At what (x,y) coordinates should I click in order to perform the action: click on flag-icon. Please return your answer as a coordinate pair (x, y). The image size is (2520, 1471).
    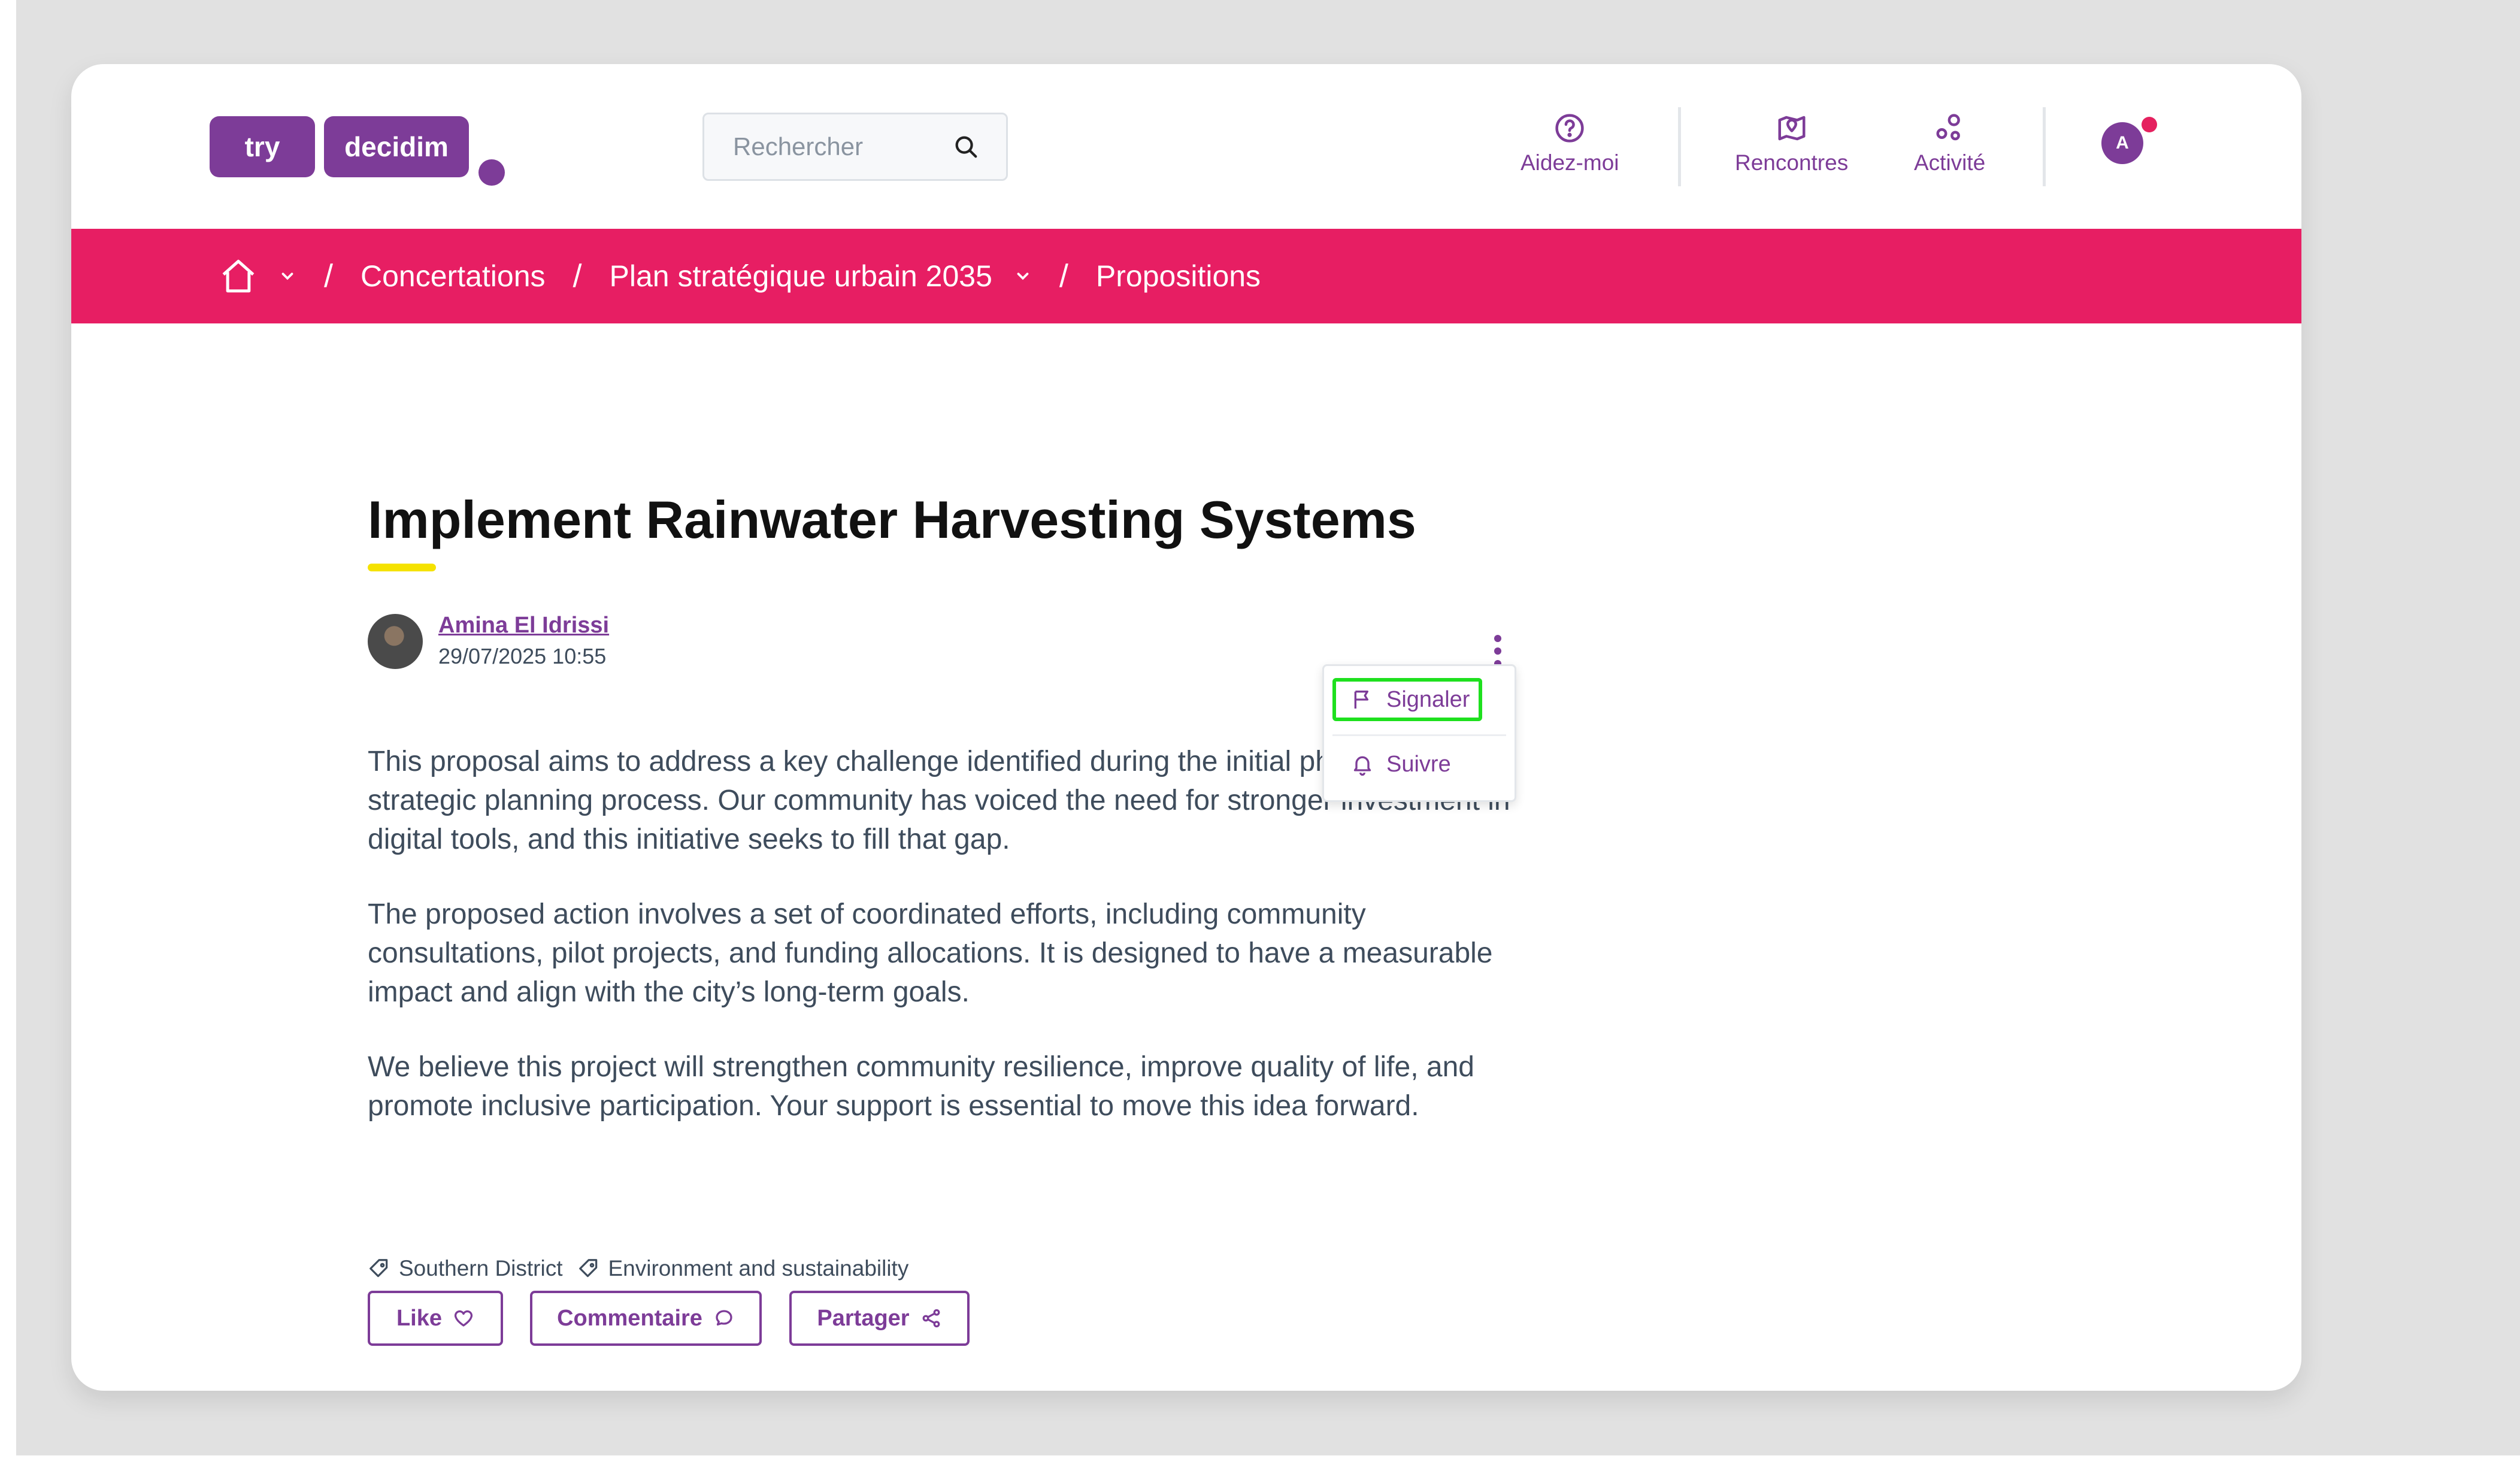
    Looking at the image, I should click on (1361, 700).